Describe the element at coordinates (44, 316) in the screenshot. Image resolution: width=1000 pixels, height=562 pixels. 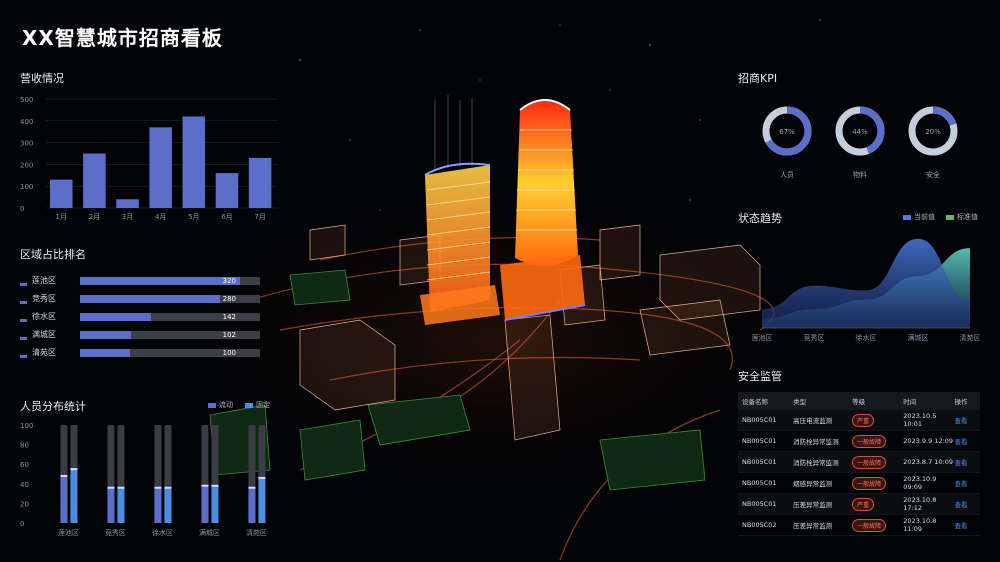
I see `rank-name: 徐水区` at that location.